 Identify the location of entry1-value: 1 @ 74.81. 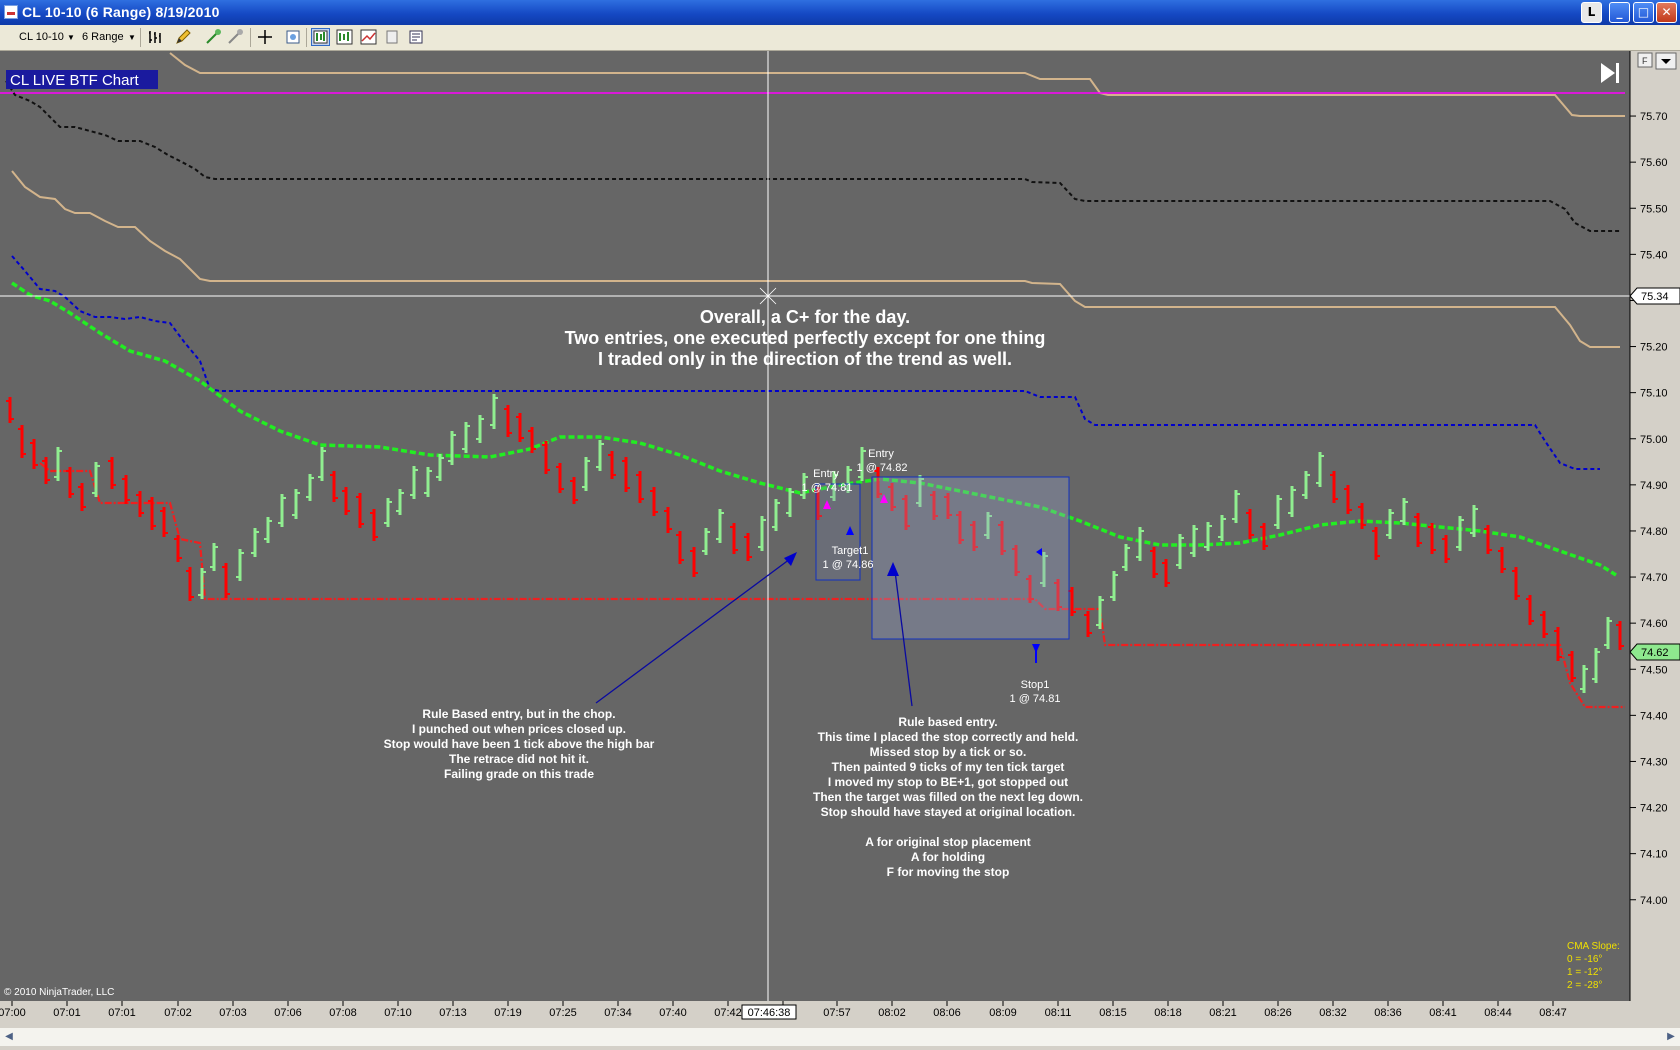
(827, 488).